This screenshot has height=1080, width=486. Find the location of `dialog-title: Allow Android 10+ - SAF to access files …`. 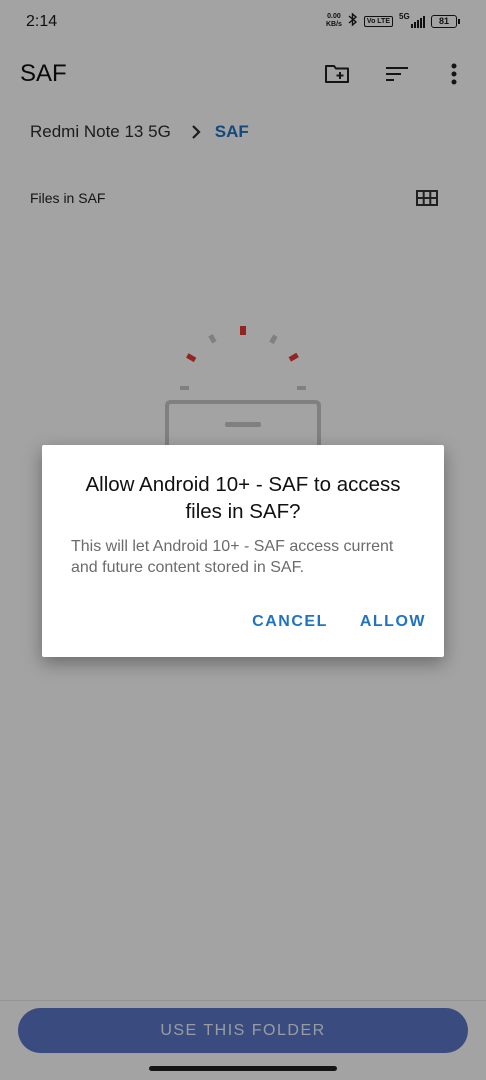

dialog-title: Allow Android 10+ - SAF to access files … is located at coordinates (243, 498).